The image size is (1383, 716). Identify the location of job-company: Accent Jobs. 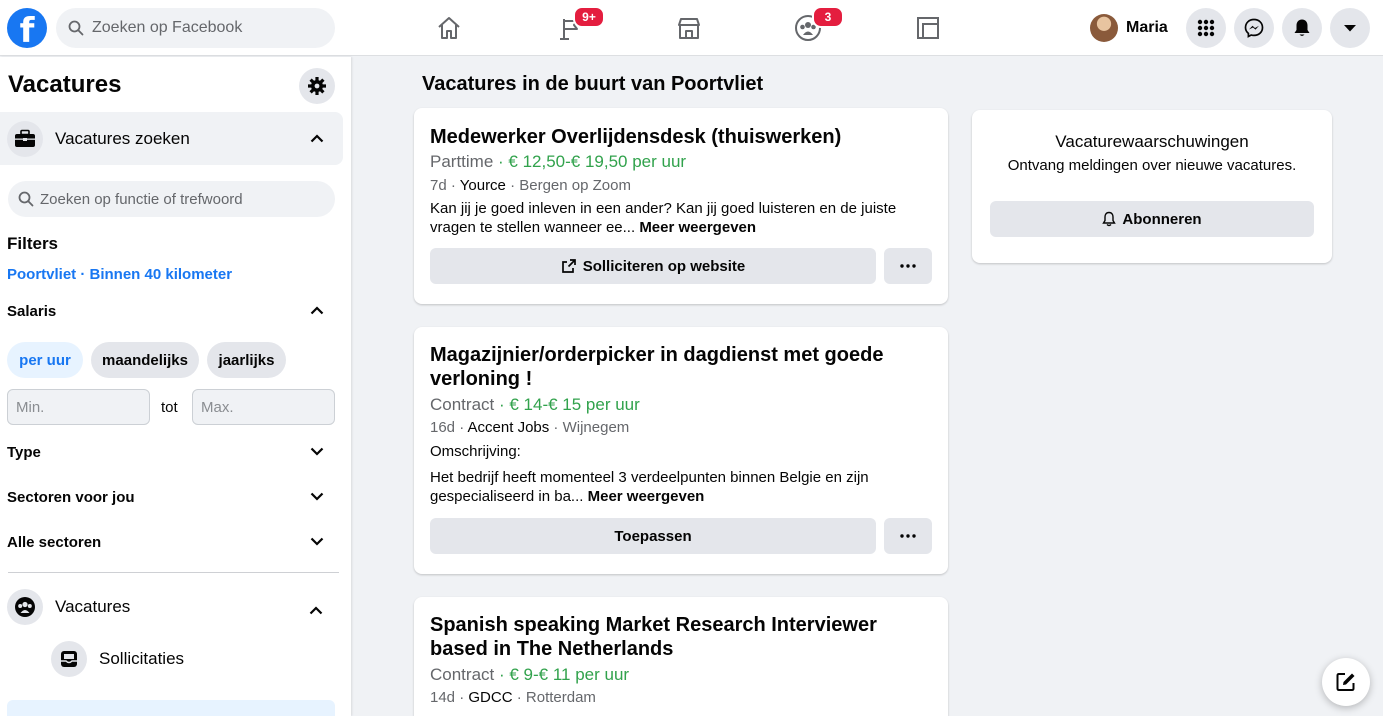
(509, 427).